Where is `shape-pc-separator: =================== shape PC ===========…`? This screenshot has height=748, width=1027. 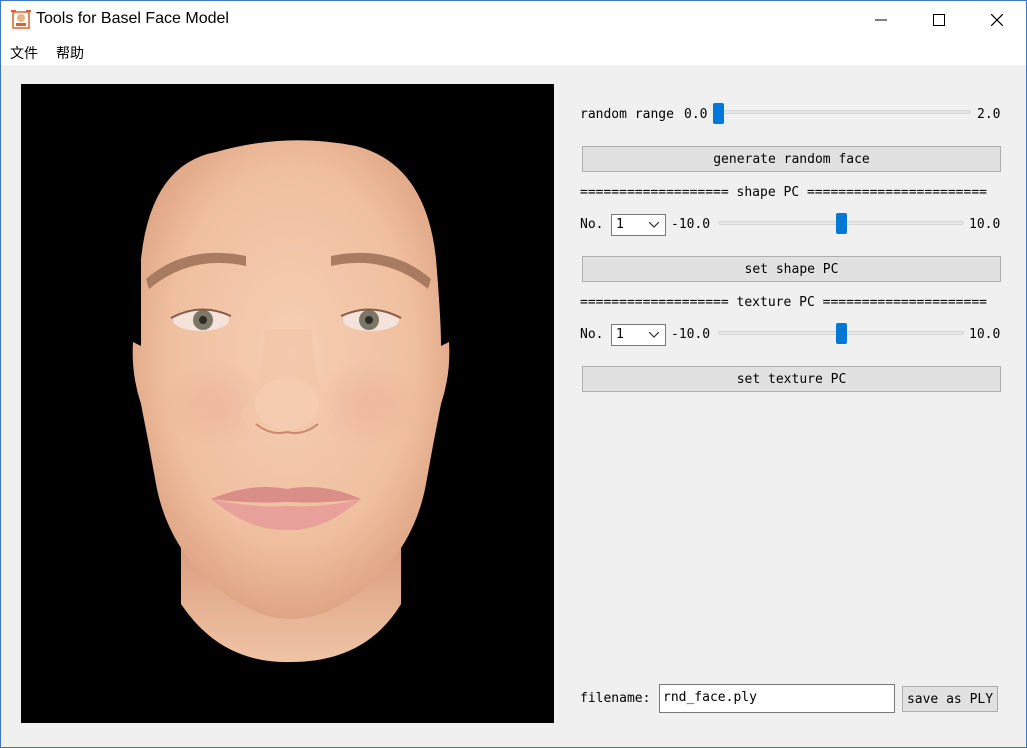
shape-pc-separator: =================== shape PC ===========… is located at coordinates (783, 192).